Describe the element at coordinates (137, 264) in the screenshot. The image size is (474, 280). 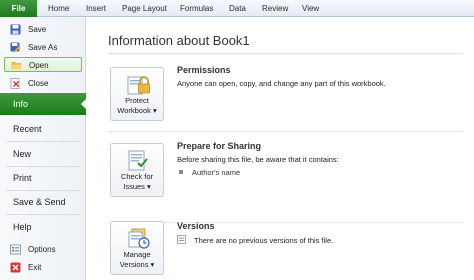
I see `manage-versions-label-line2: Versions ▾` at that location.